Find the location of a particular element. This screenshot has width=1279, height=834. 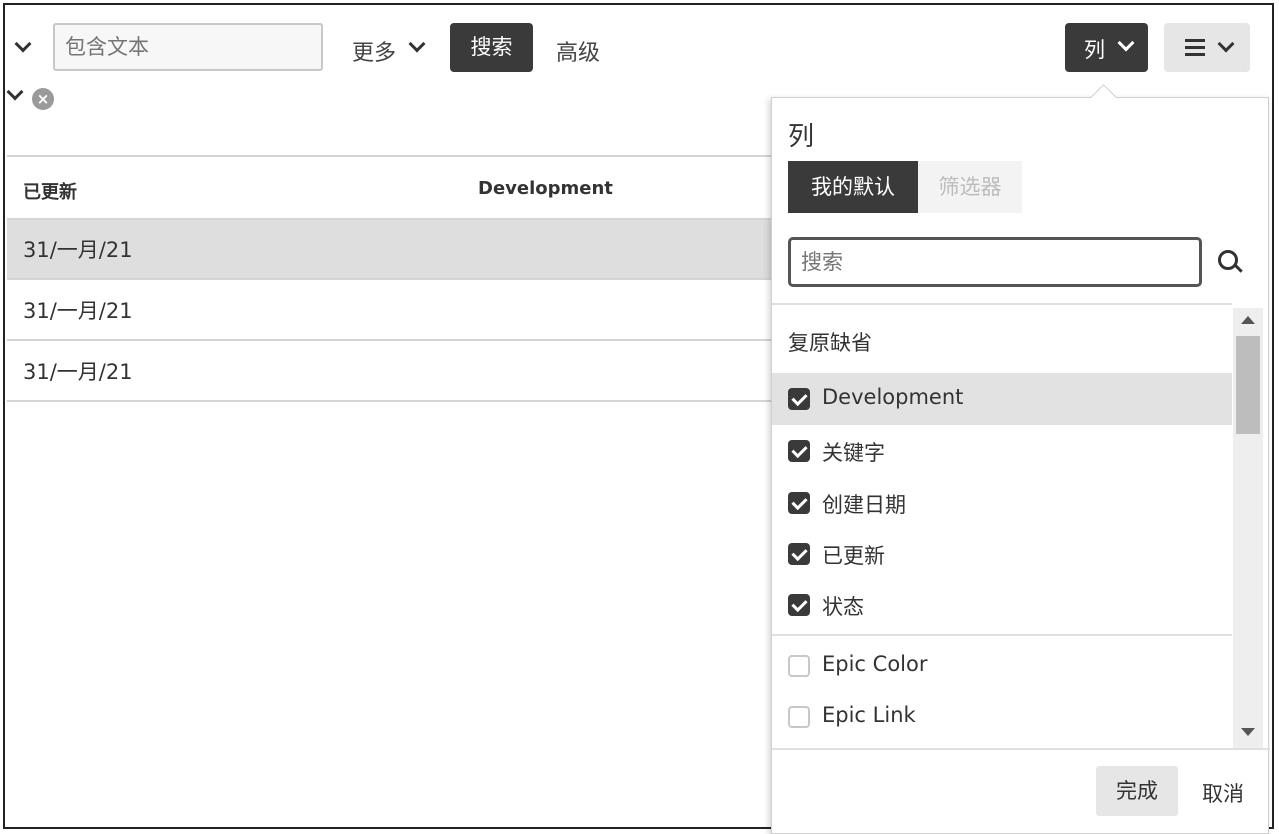

column-header-development: Development is located at coordinates (545, 188).